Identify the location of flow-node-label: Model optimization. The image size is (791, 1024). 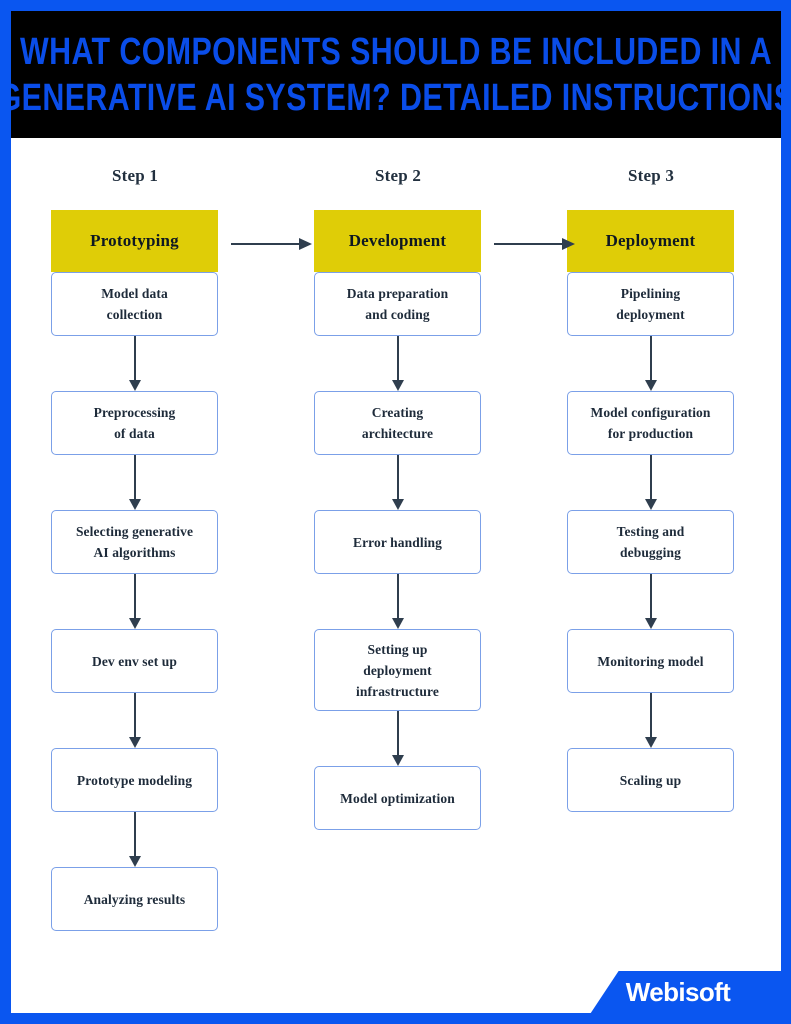
(397, 798).